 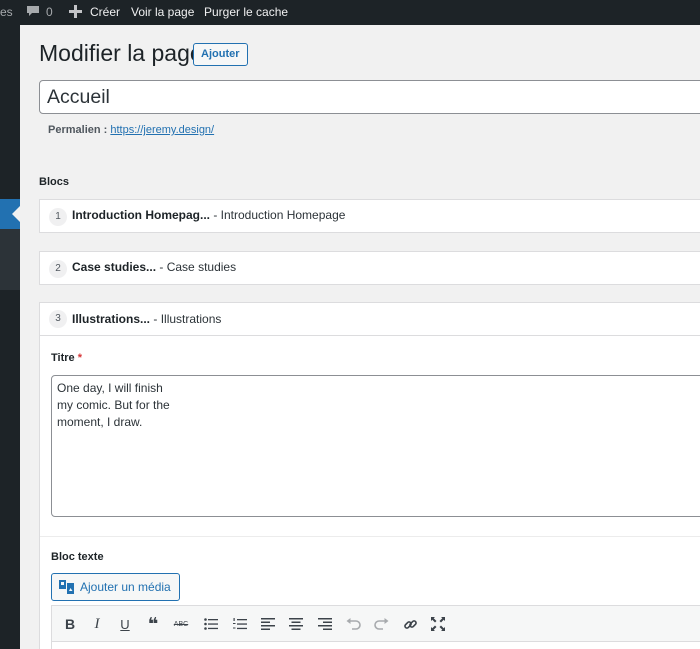 What do you see at coordinates (381, 624) in the screenshot?
I see `redo-icon` at bounding box center [381, 624].